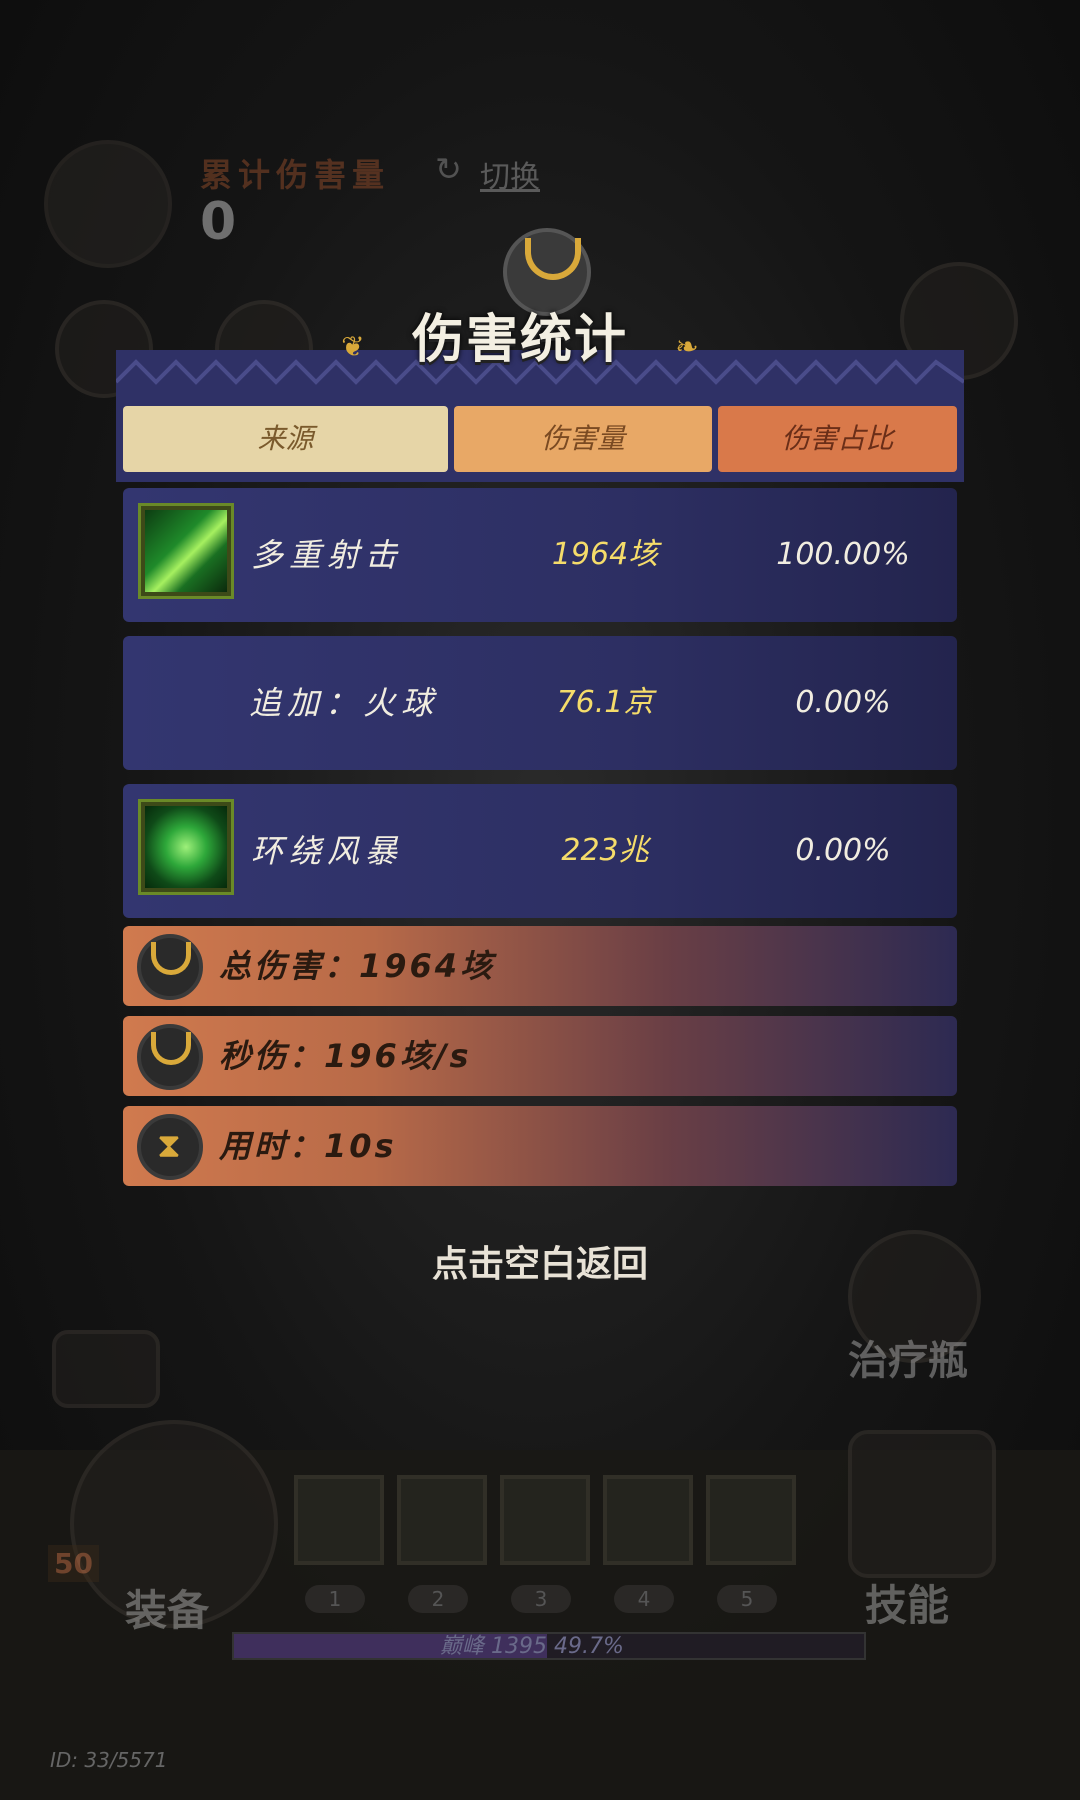 This screenshot has height=1800, width=1080. I want to click on chat-icon, so click(106, 1369).